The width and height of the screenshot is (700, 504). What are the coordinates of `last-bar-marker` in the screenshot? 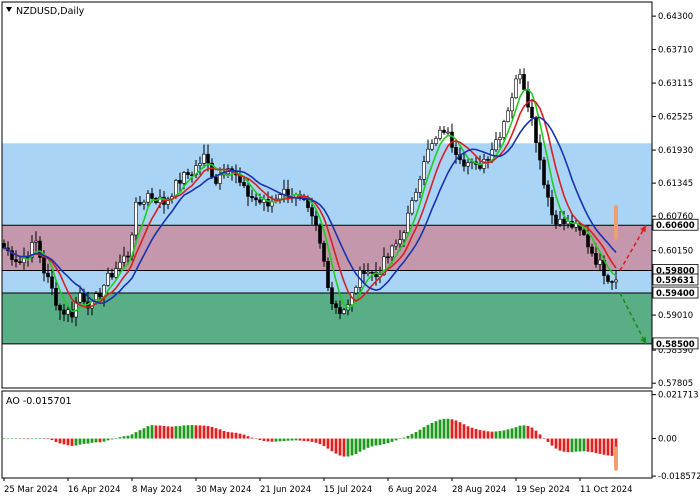 It's located at (616, 222).